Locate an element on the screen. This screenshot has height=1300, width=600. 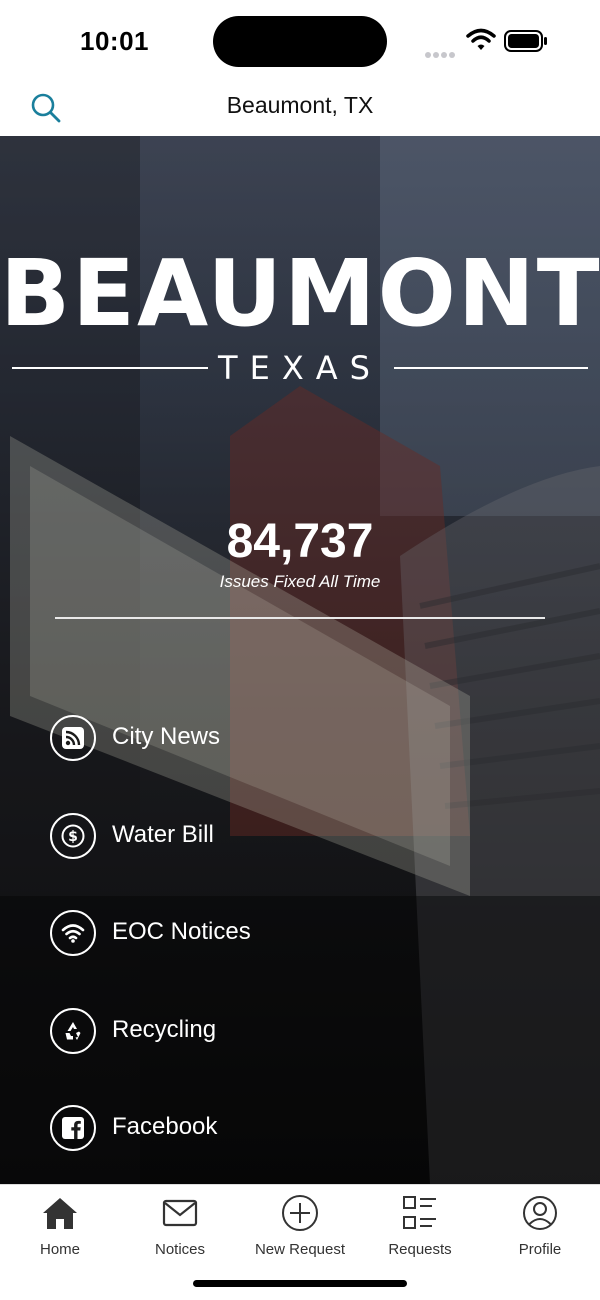
tab-home: Home is located at coordinates (60, 1225).